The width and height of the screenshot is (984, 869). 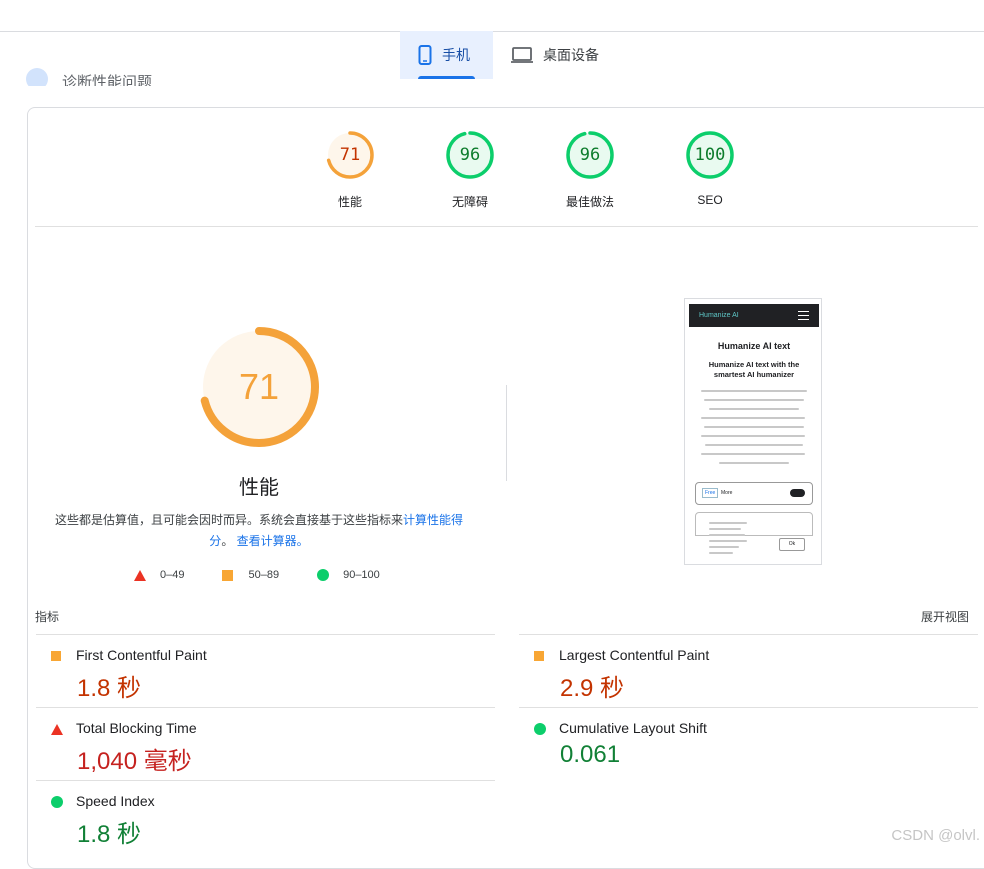 I want to click on screenshot-free-tag: Free, so click(x=710, y=493).